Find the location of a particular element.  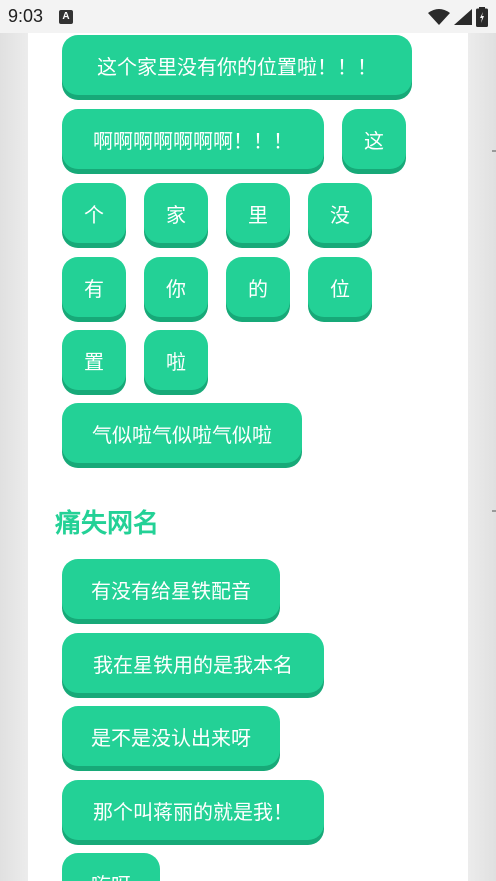

section-phrase-button: 有没有给星铁配音 is located at coordinates (171, 589).